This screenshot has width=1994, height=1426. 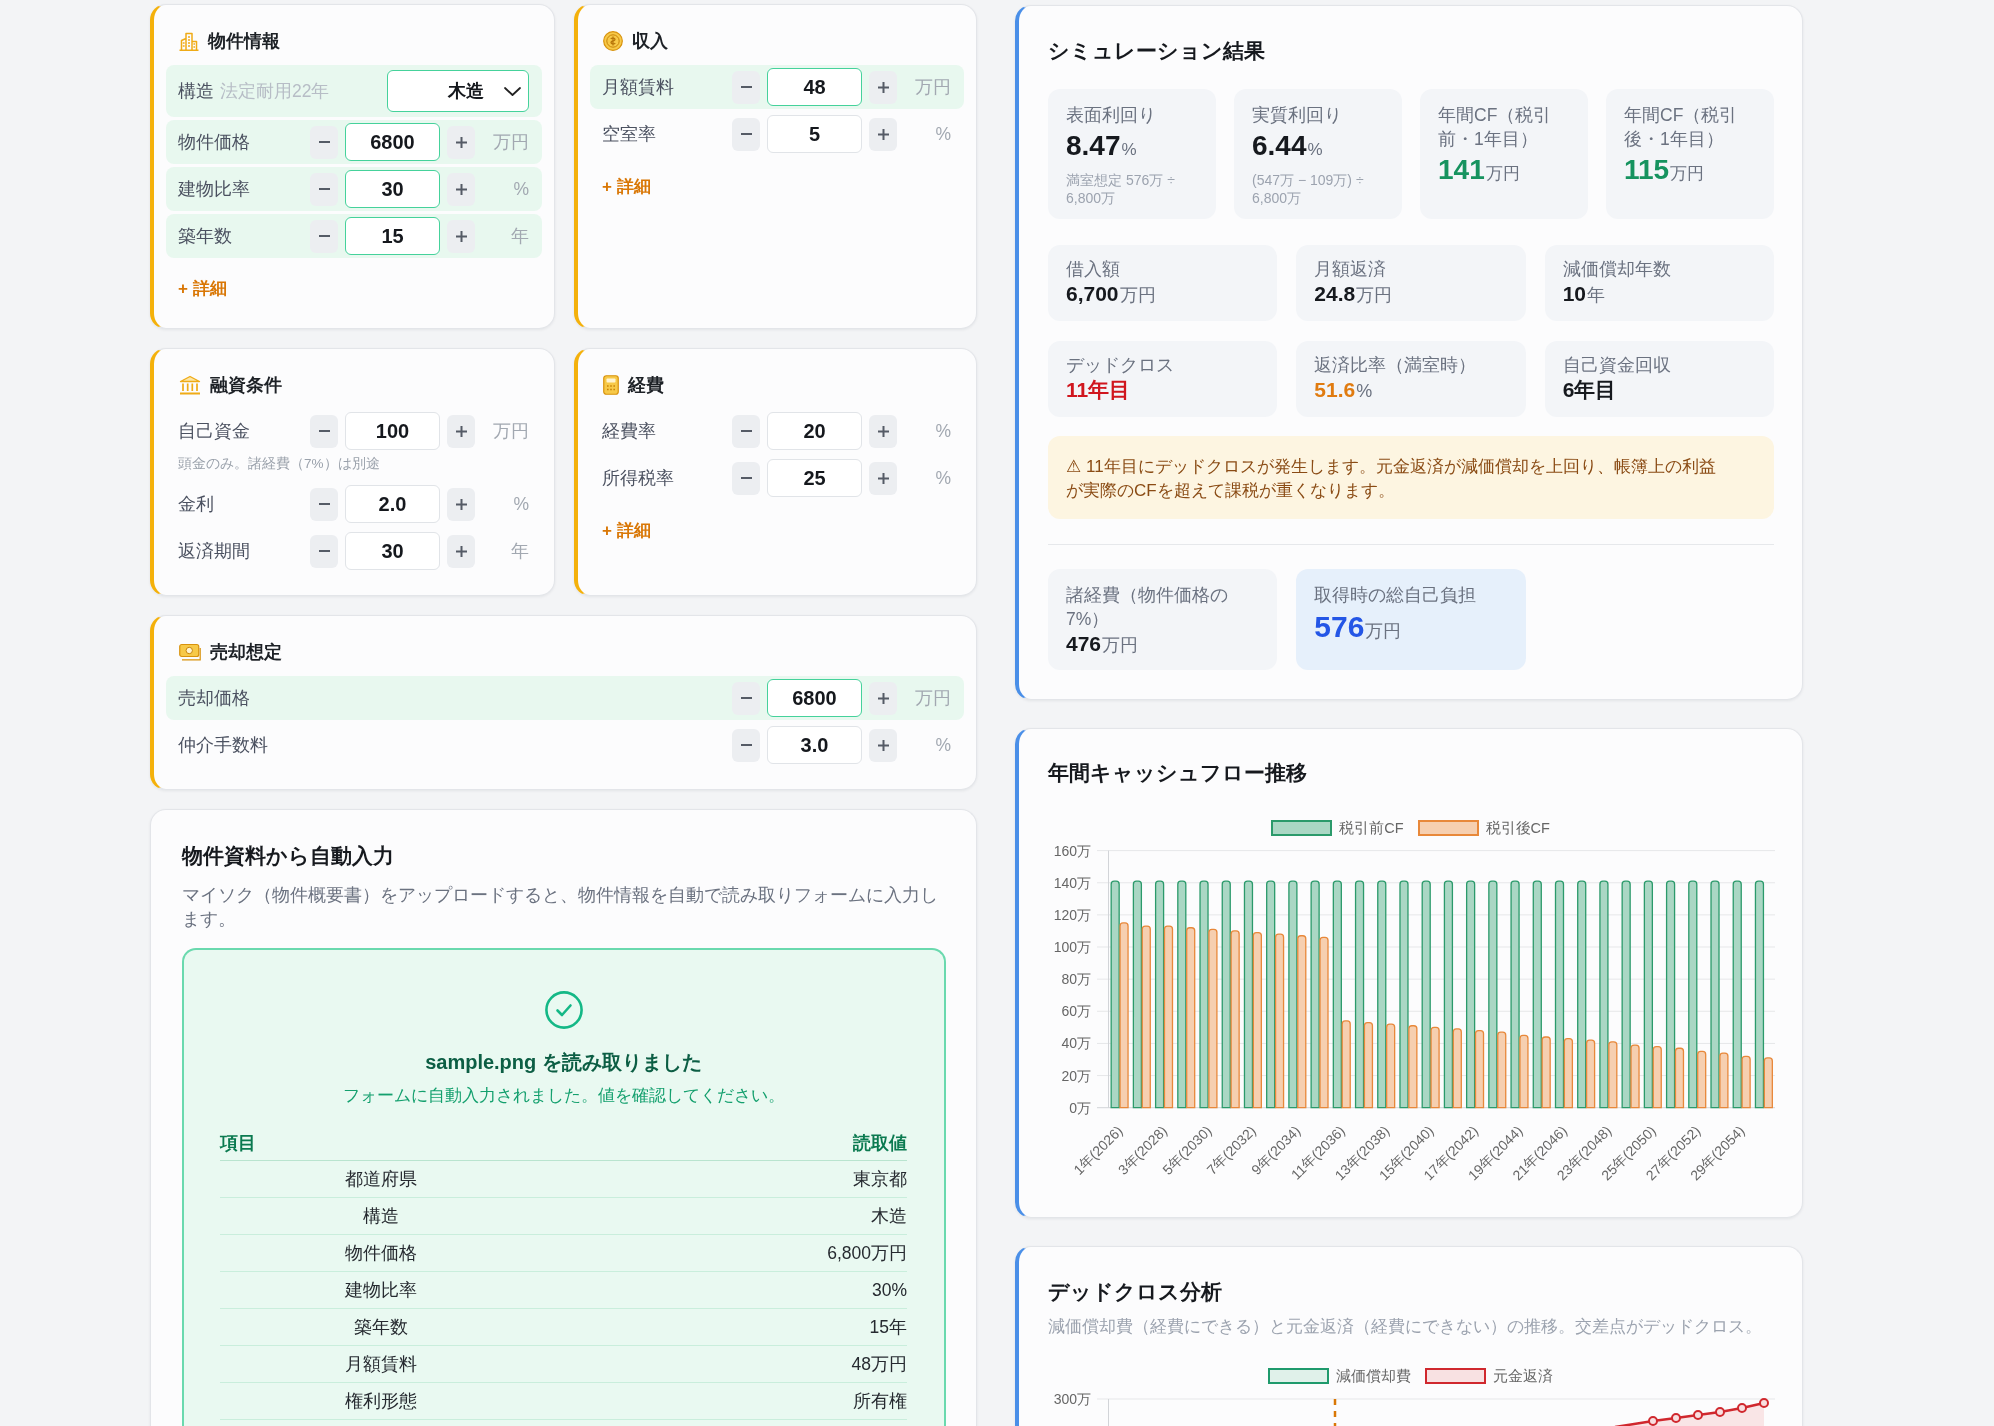 I want to click on table-cell: 木造, so click(x=724, y=1216).